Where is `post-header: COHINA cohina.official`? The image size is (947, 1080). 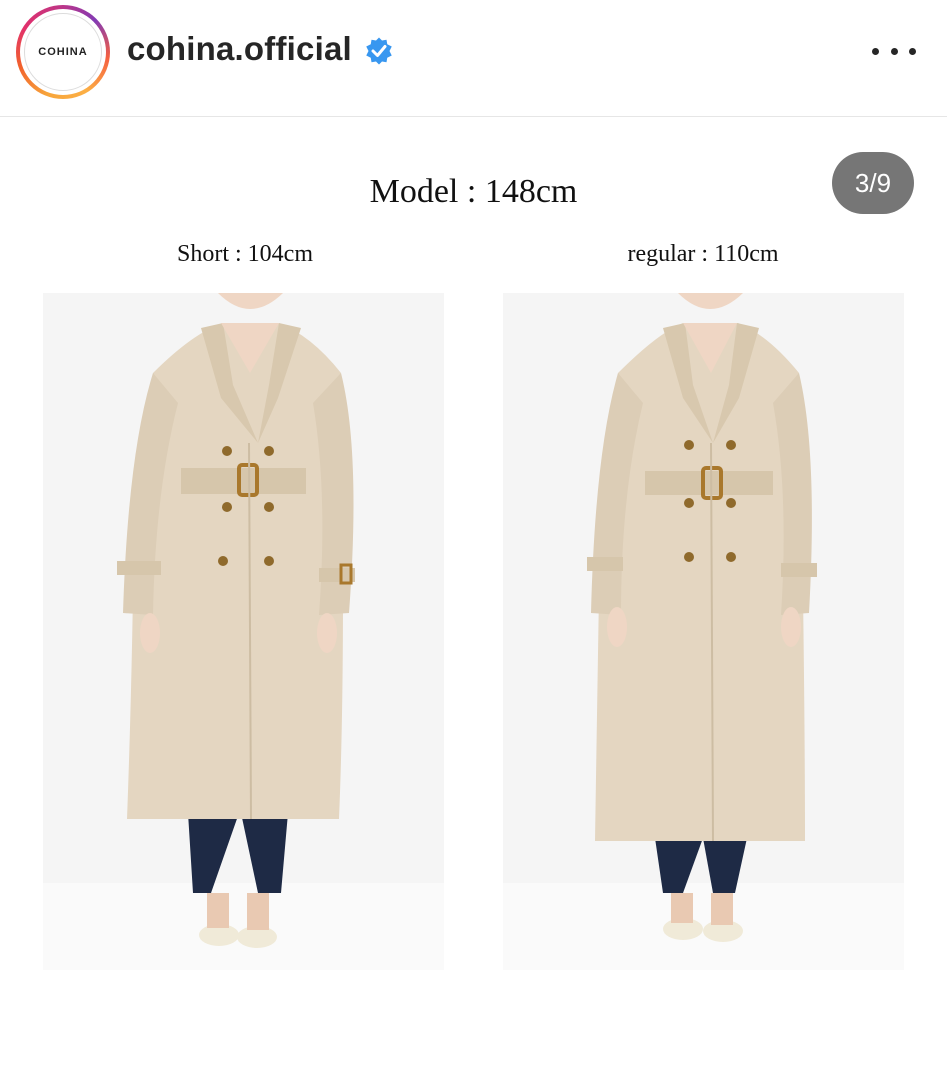
post-header: COHINA cohina.official is located at coordinates (473, 58).